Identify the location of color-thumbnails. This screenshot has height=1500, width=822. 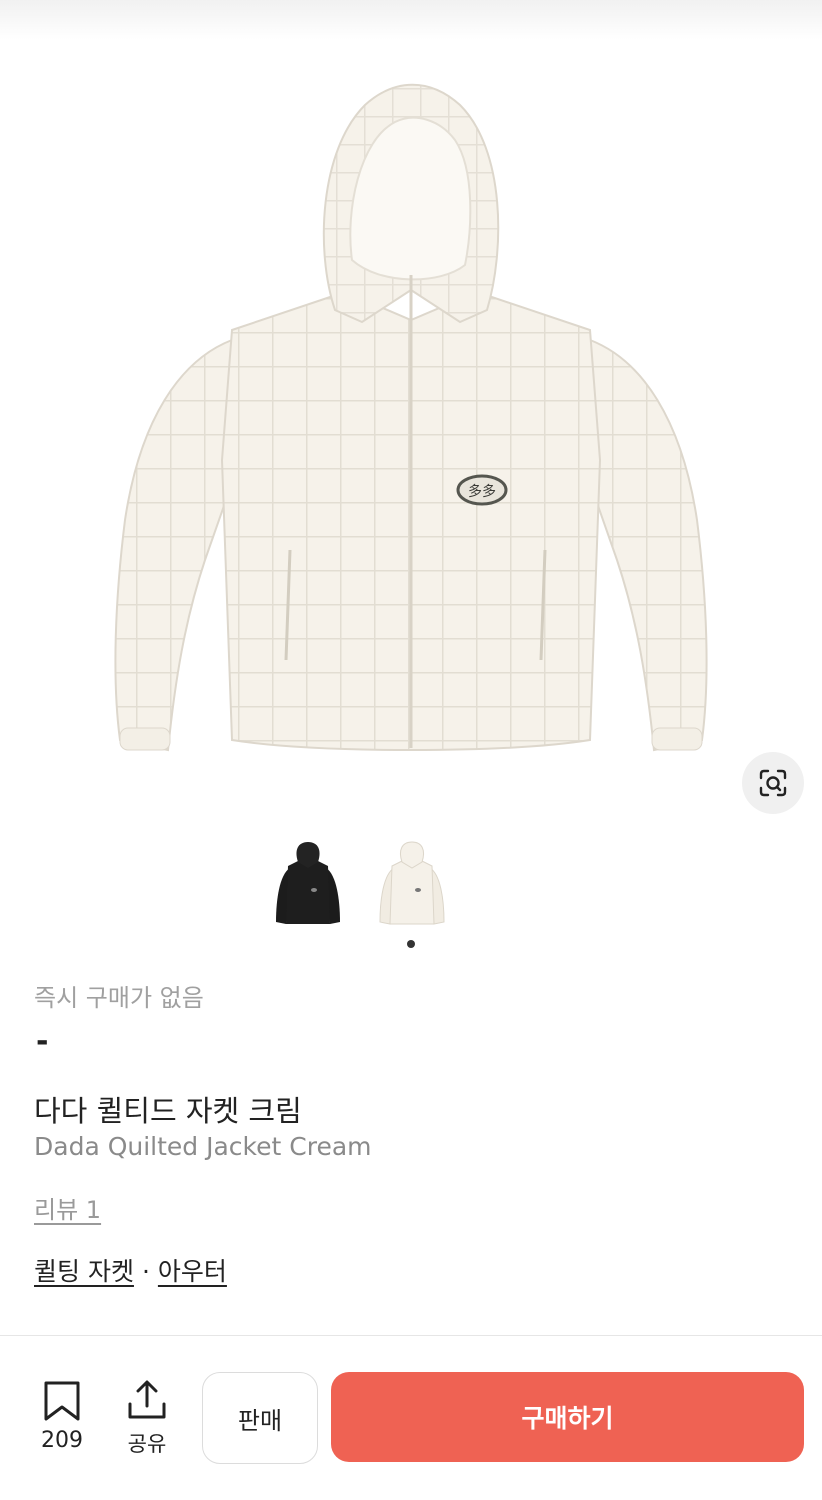
(368, 888).